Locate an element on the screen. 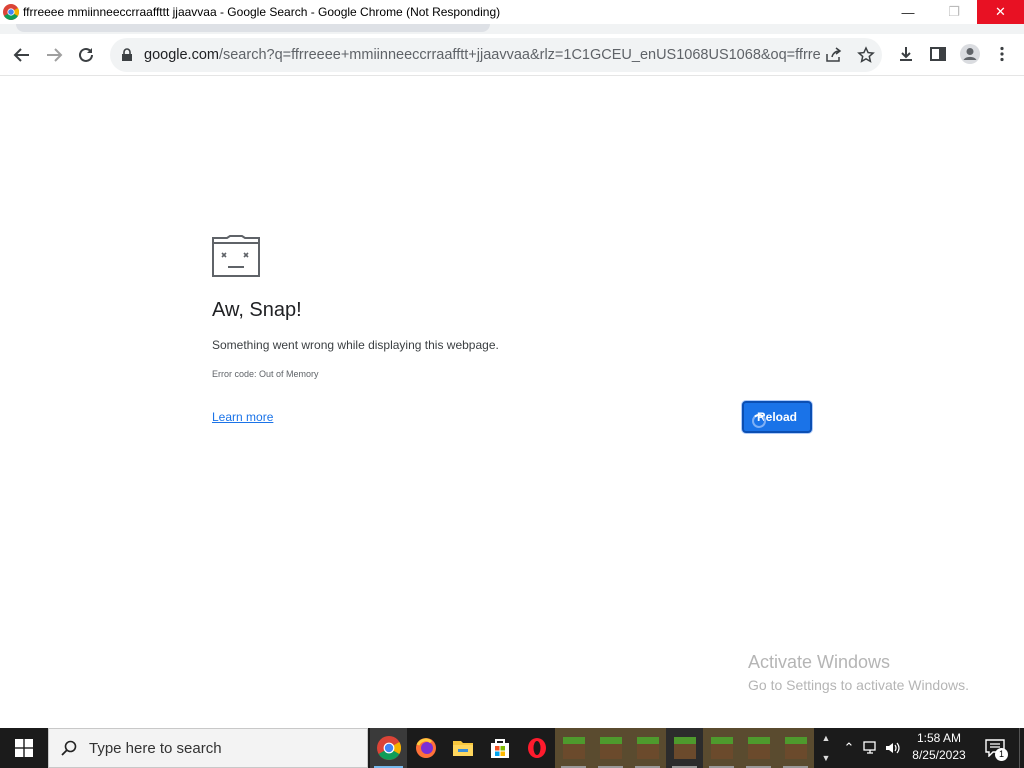  show-desktop-button is located at coordinates (1021, 748).